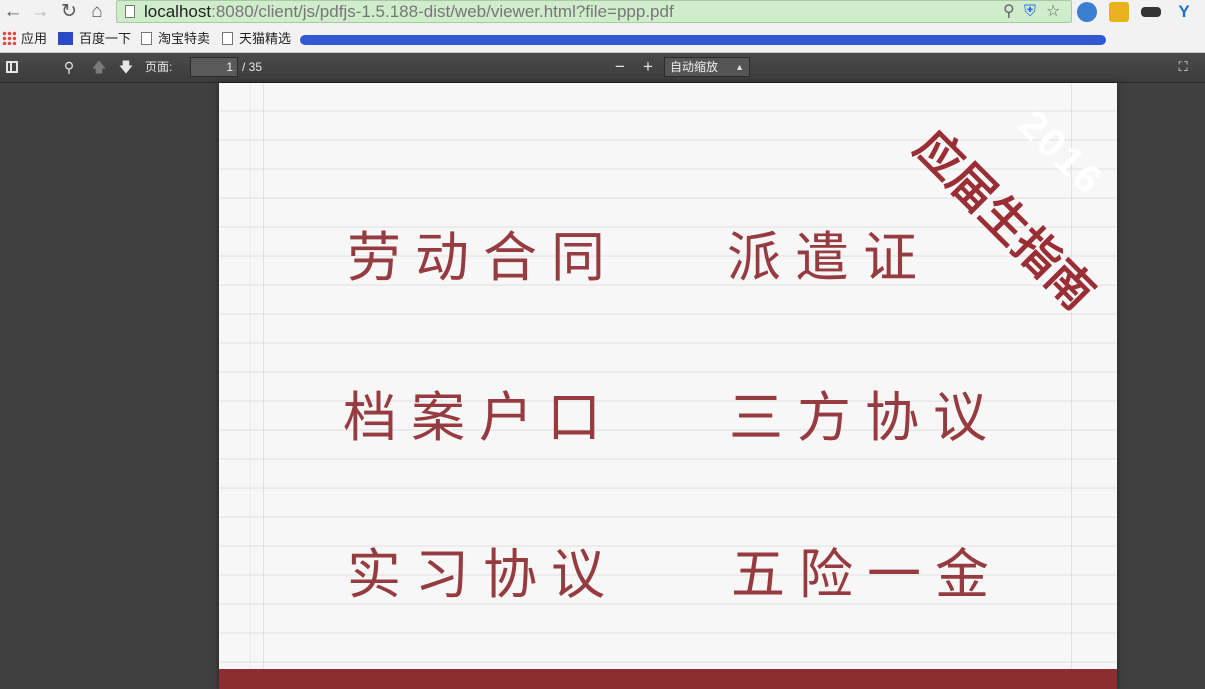 The image size is (1205, 689). I want to click on zoom-select: 自动缩放 ▲, so click(707, 67).